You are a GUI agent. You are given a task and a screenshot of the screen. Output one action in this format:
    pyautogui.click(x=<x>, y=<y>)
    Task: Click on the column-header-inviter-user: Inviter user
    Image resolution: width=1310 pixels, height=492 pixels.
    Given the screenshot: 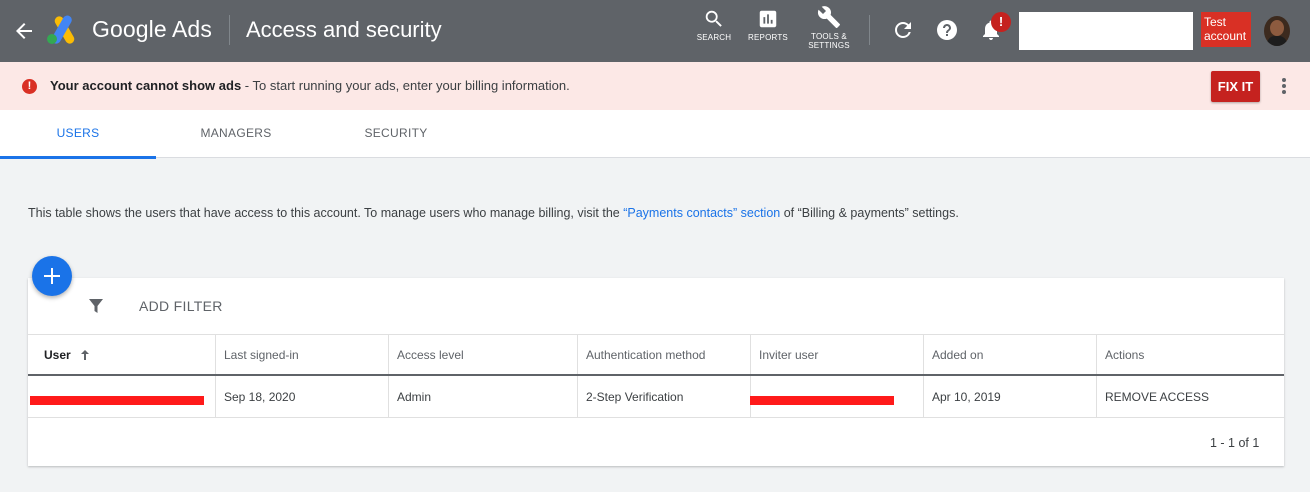 What is the action you would take?
    pyautogui.click(x=837, y=354)
    